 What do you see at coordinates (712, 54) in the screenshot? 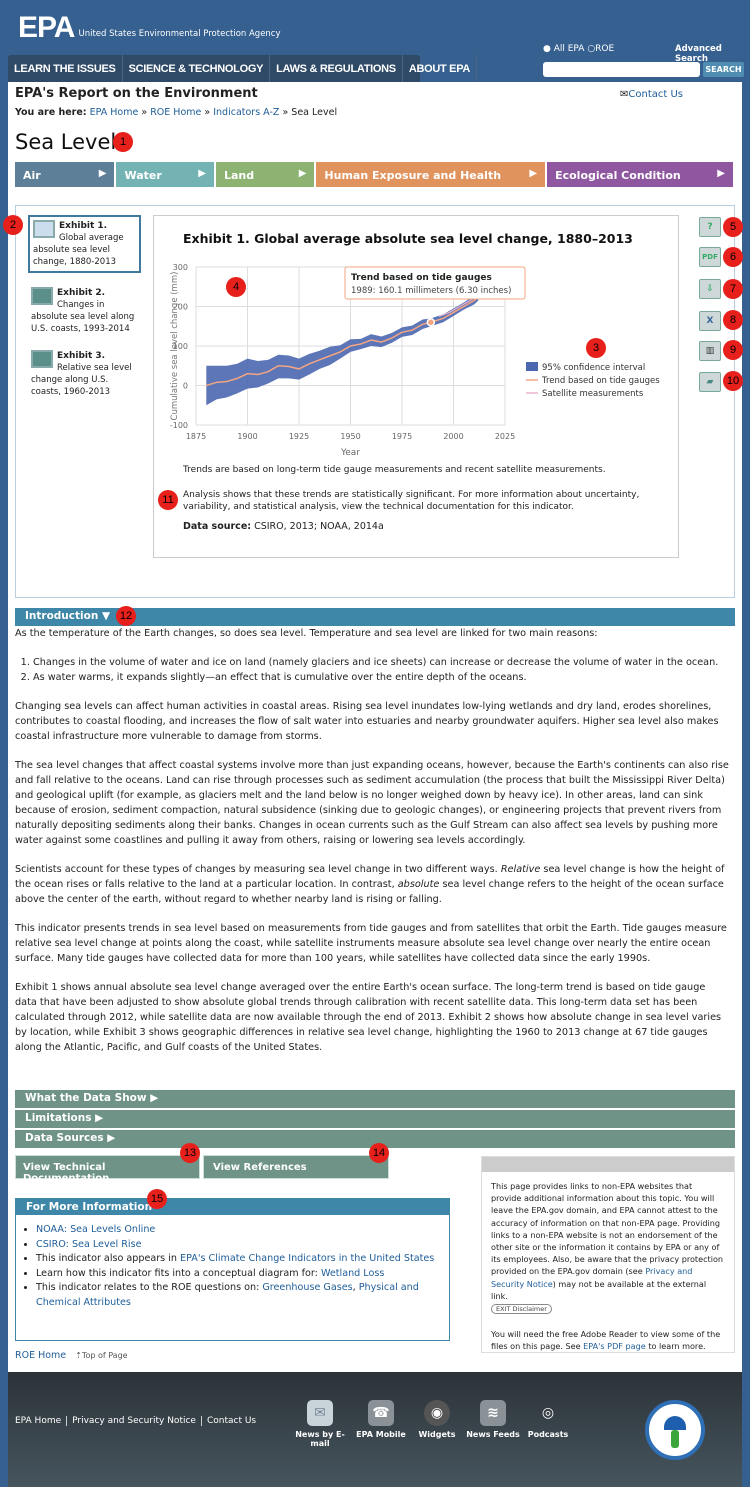
I see `advanced-search-link: Advanced Search` at bounding box center [712, 54].